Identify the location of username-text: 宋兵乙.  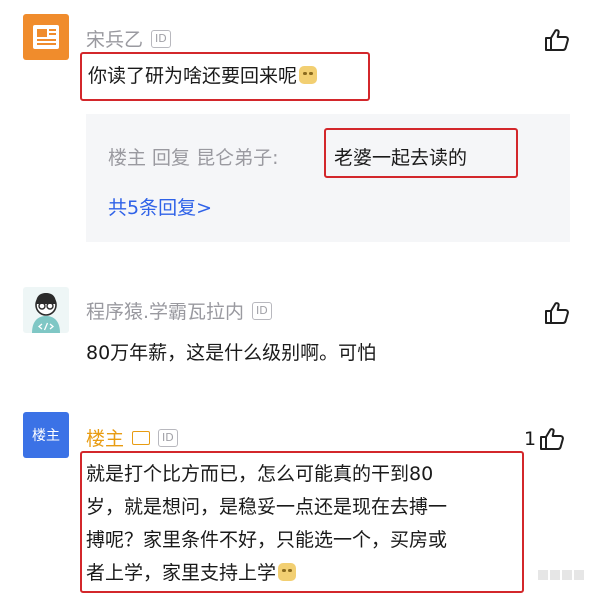
(114, 40).